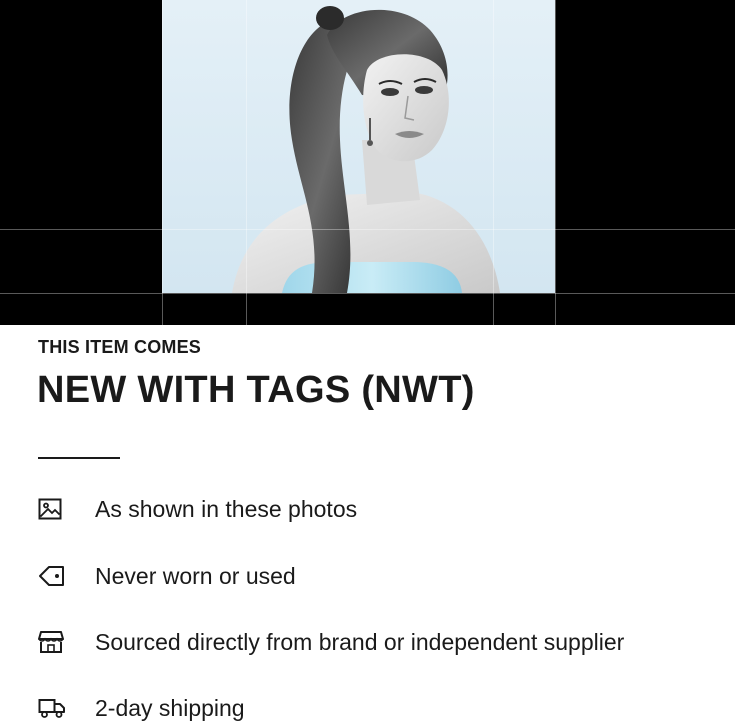 The height and width of the screenshot is (722, 735). What do you see at coordinates (386, 509) in the screenshot?
I see `feature-item: As shown in these photos` at bounding box center [386, 509].